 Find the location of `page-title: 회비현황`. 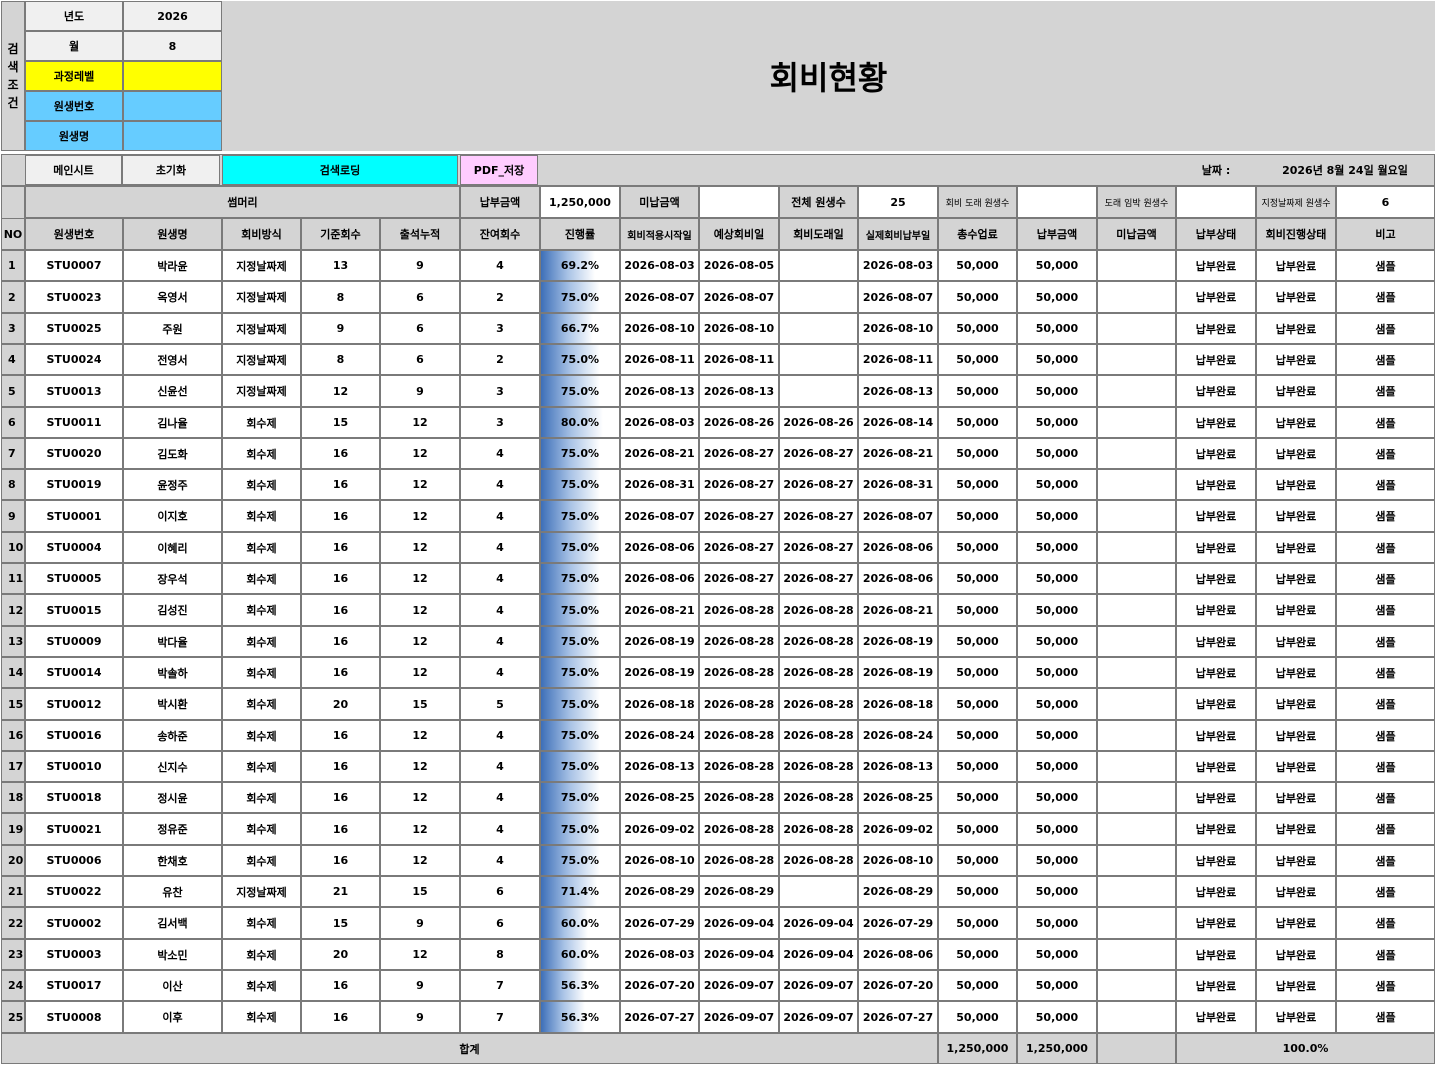

page-title: 회비현황 is located at coordinates (828, 76).